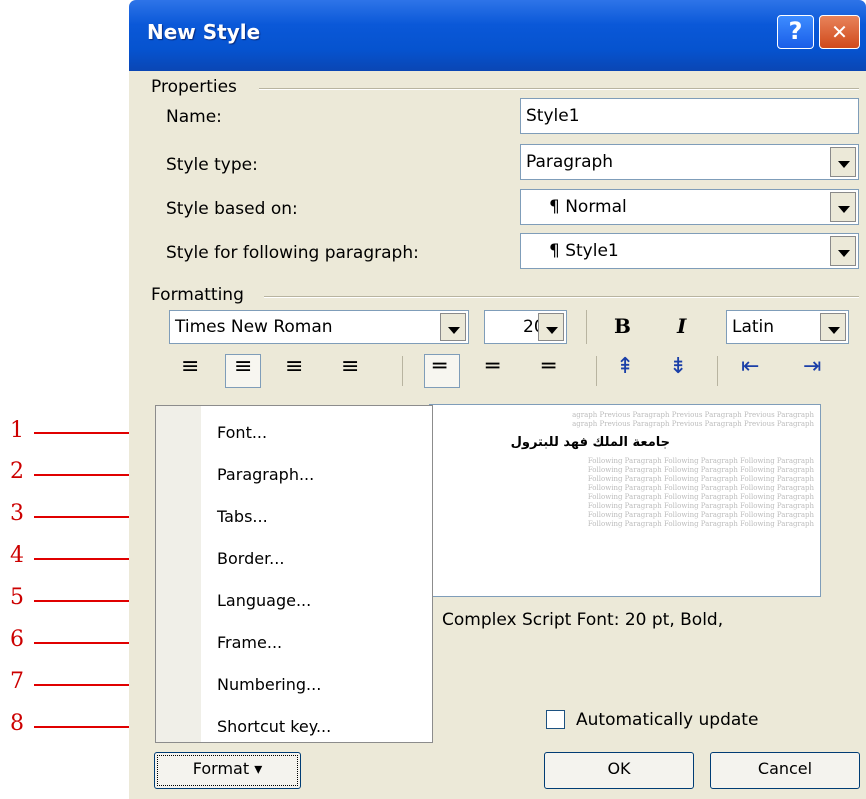  I want to click on preview-sample-text: جامعة الملك فهد للبترول, so click(590, 442).